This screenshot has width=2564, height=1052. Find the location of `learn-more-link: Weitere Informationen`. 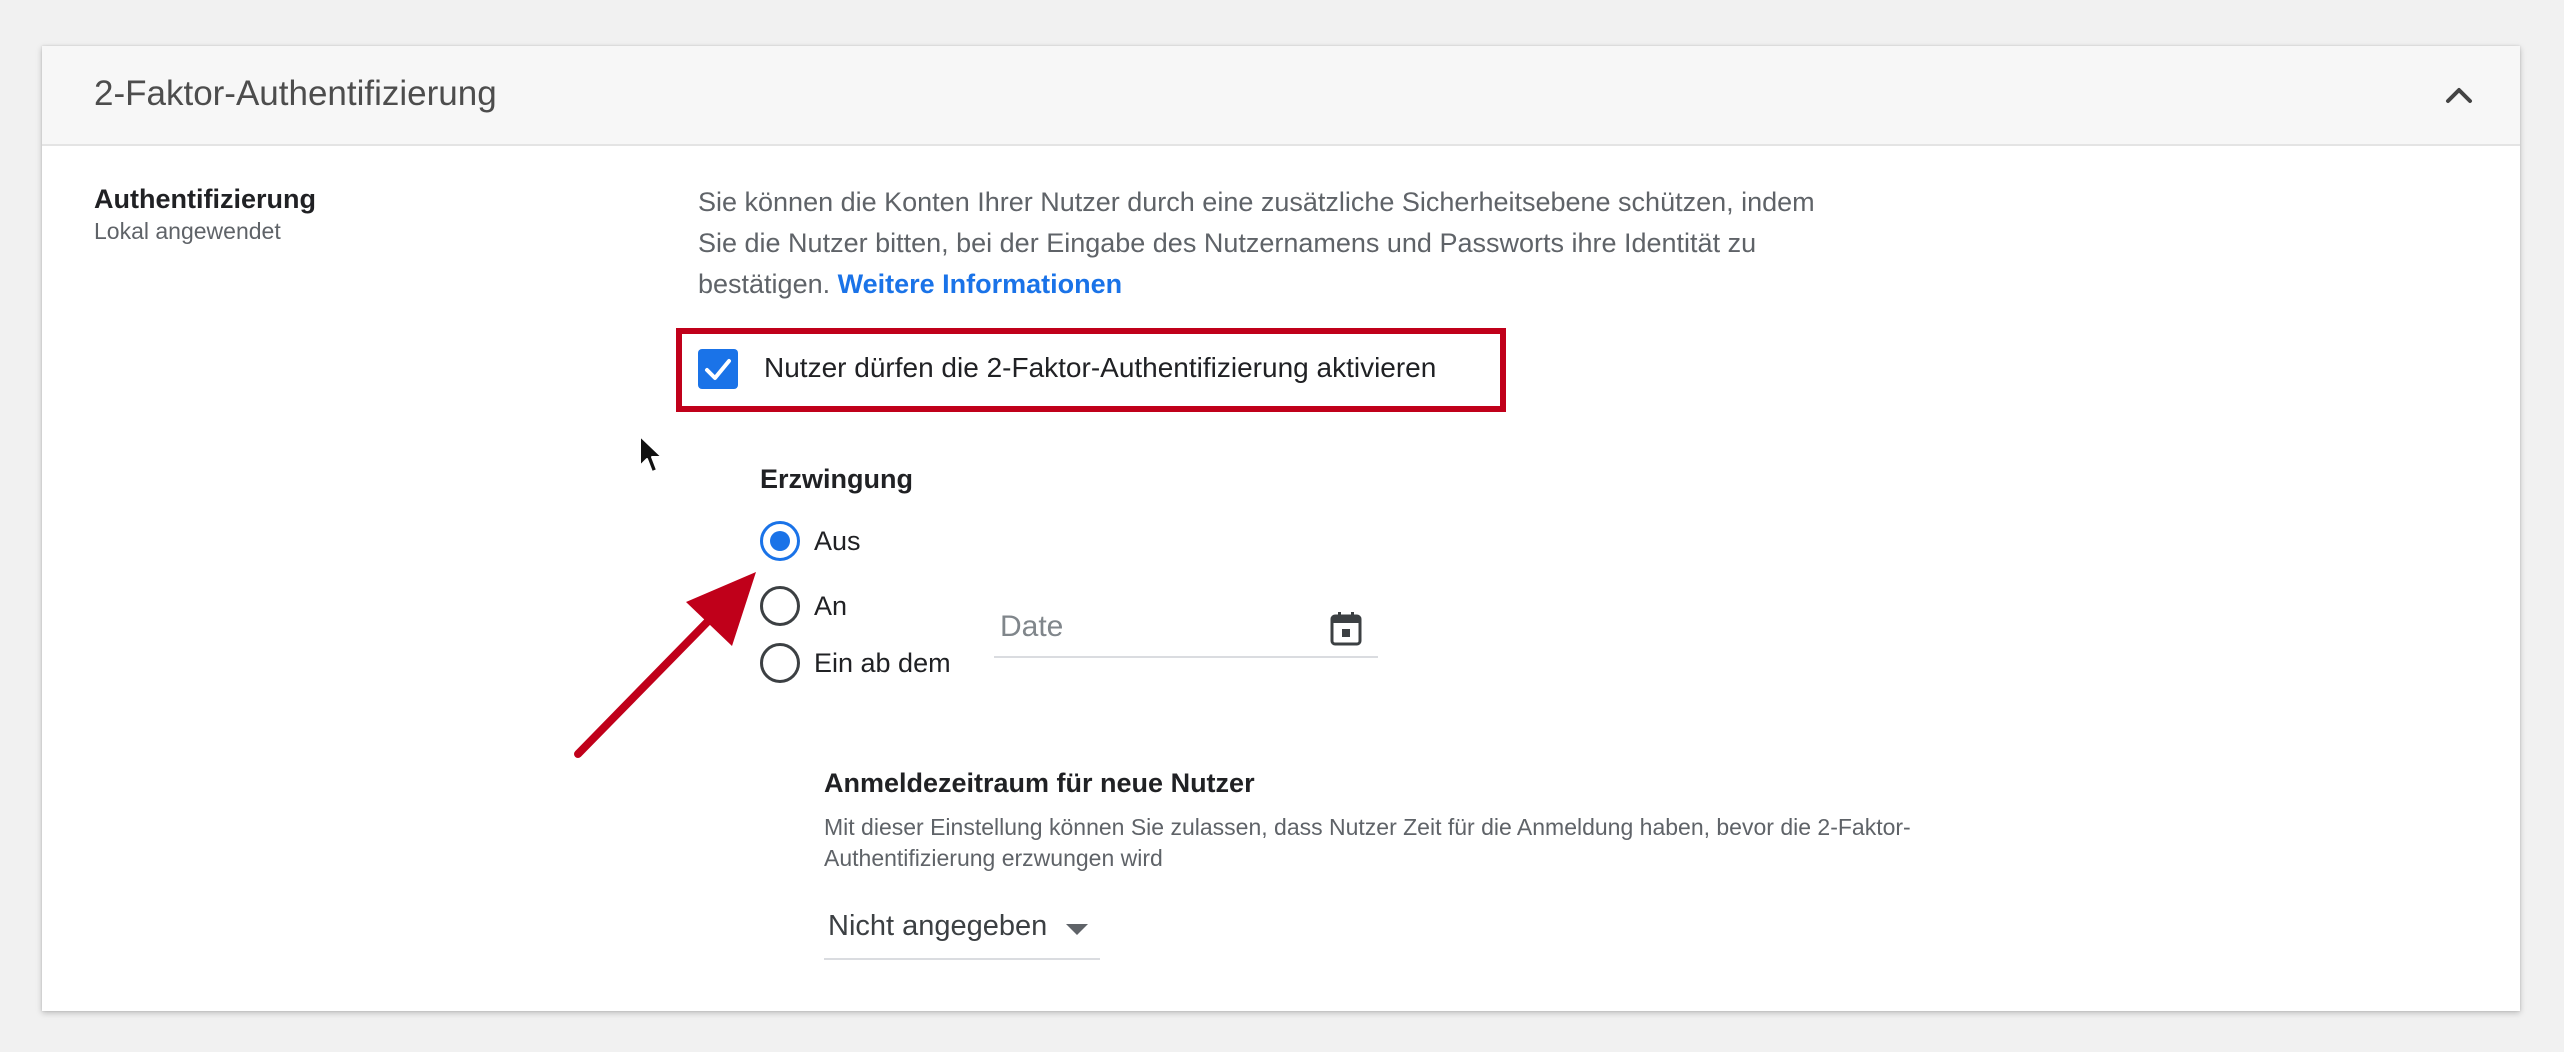

learn-more-link: Weitere Informationen is located at coordinates (980, 284).